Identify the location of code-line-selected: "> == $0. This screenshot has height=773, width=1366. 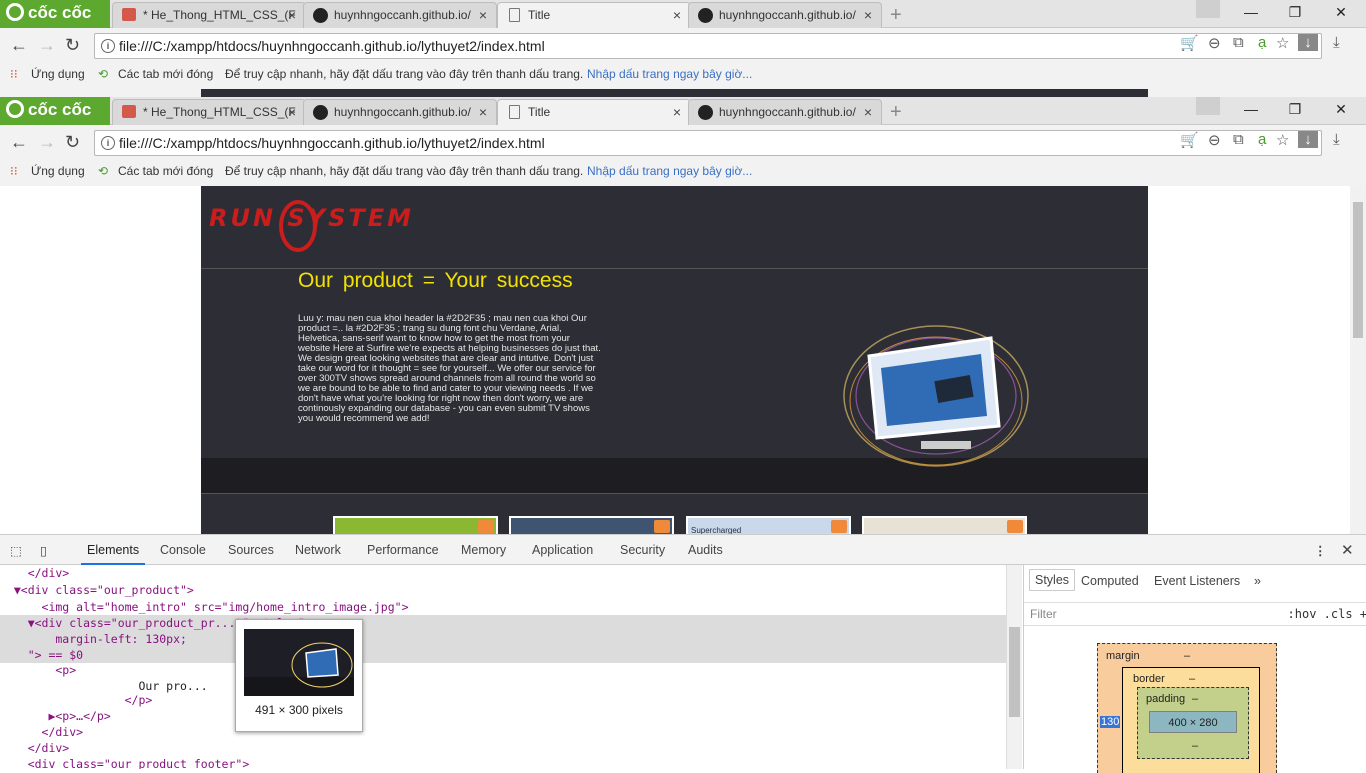
(503, 655).